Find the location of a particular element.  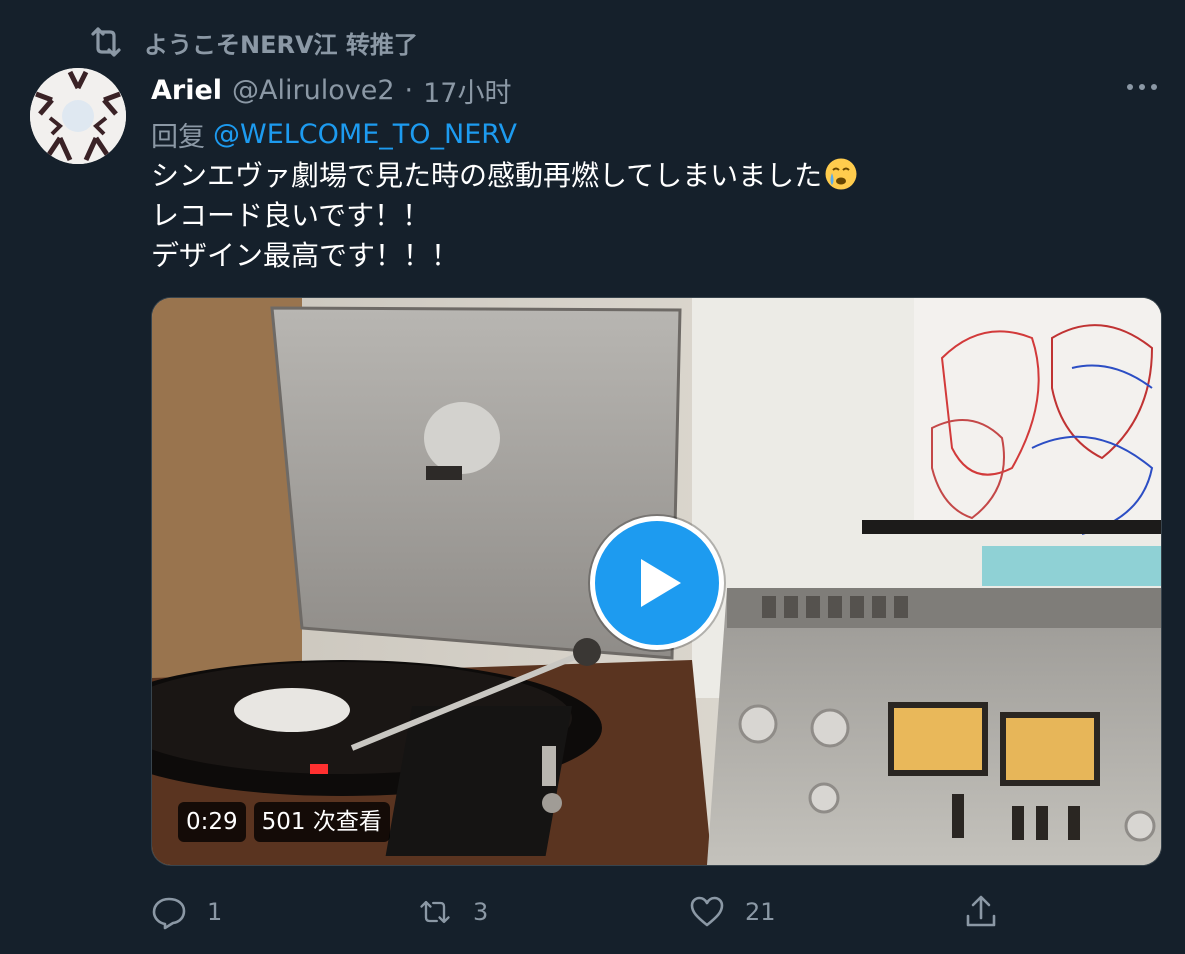

video-duration: 0:29 is located at coordinates (212, 822).